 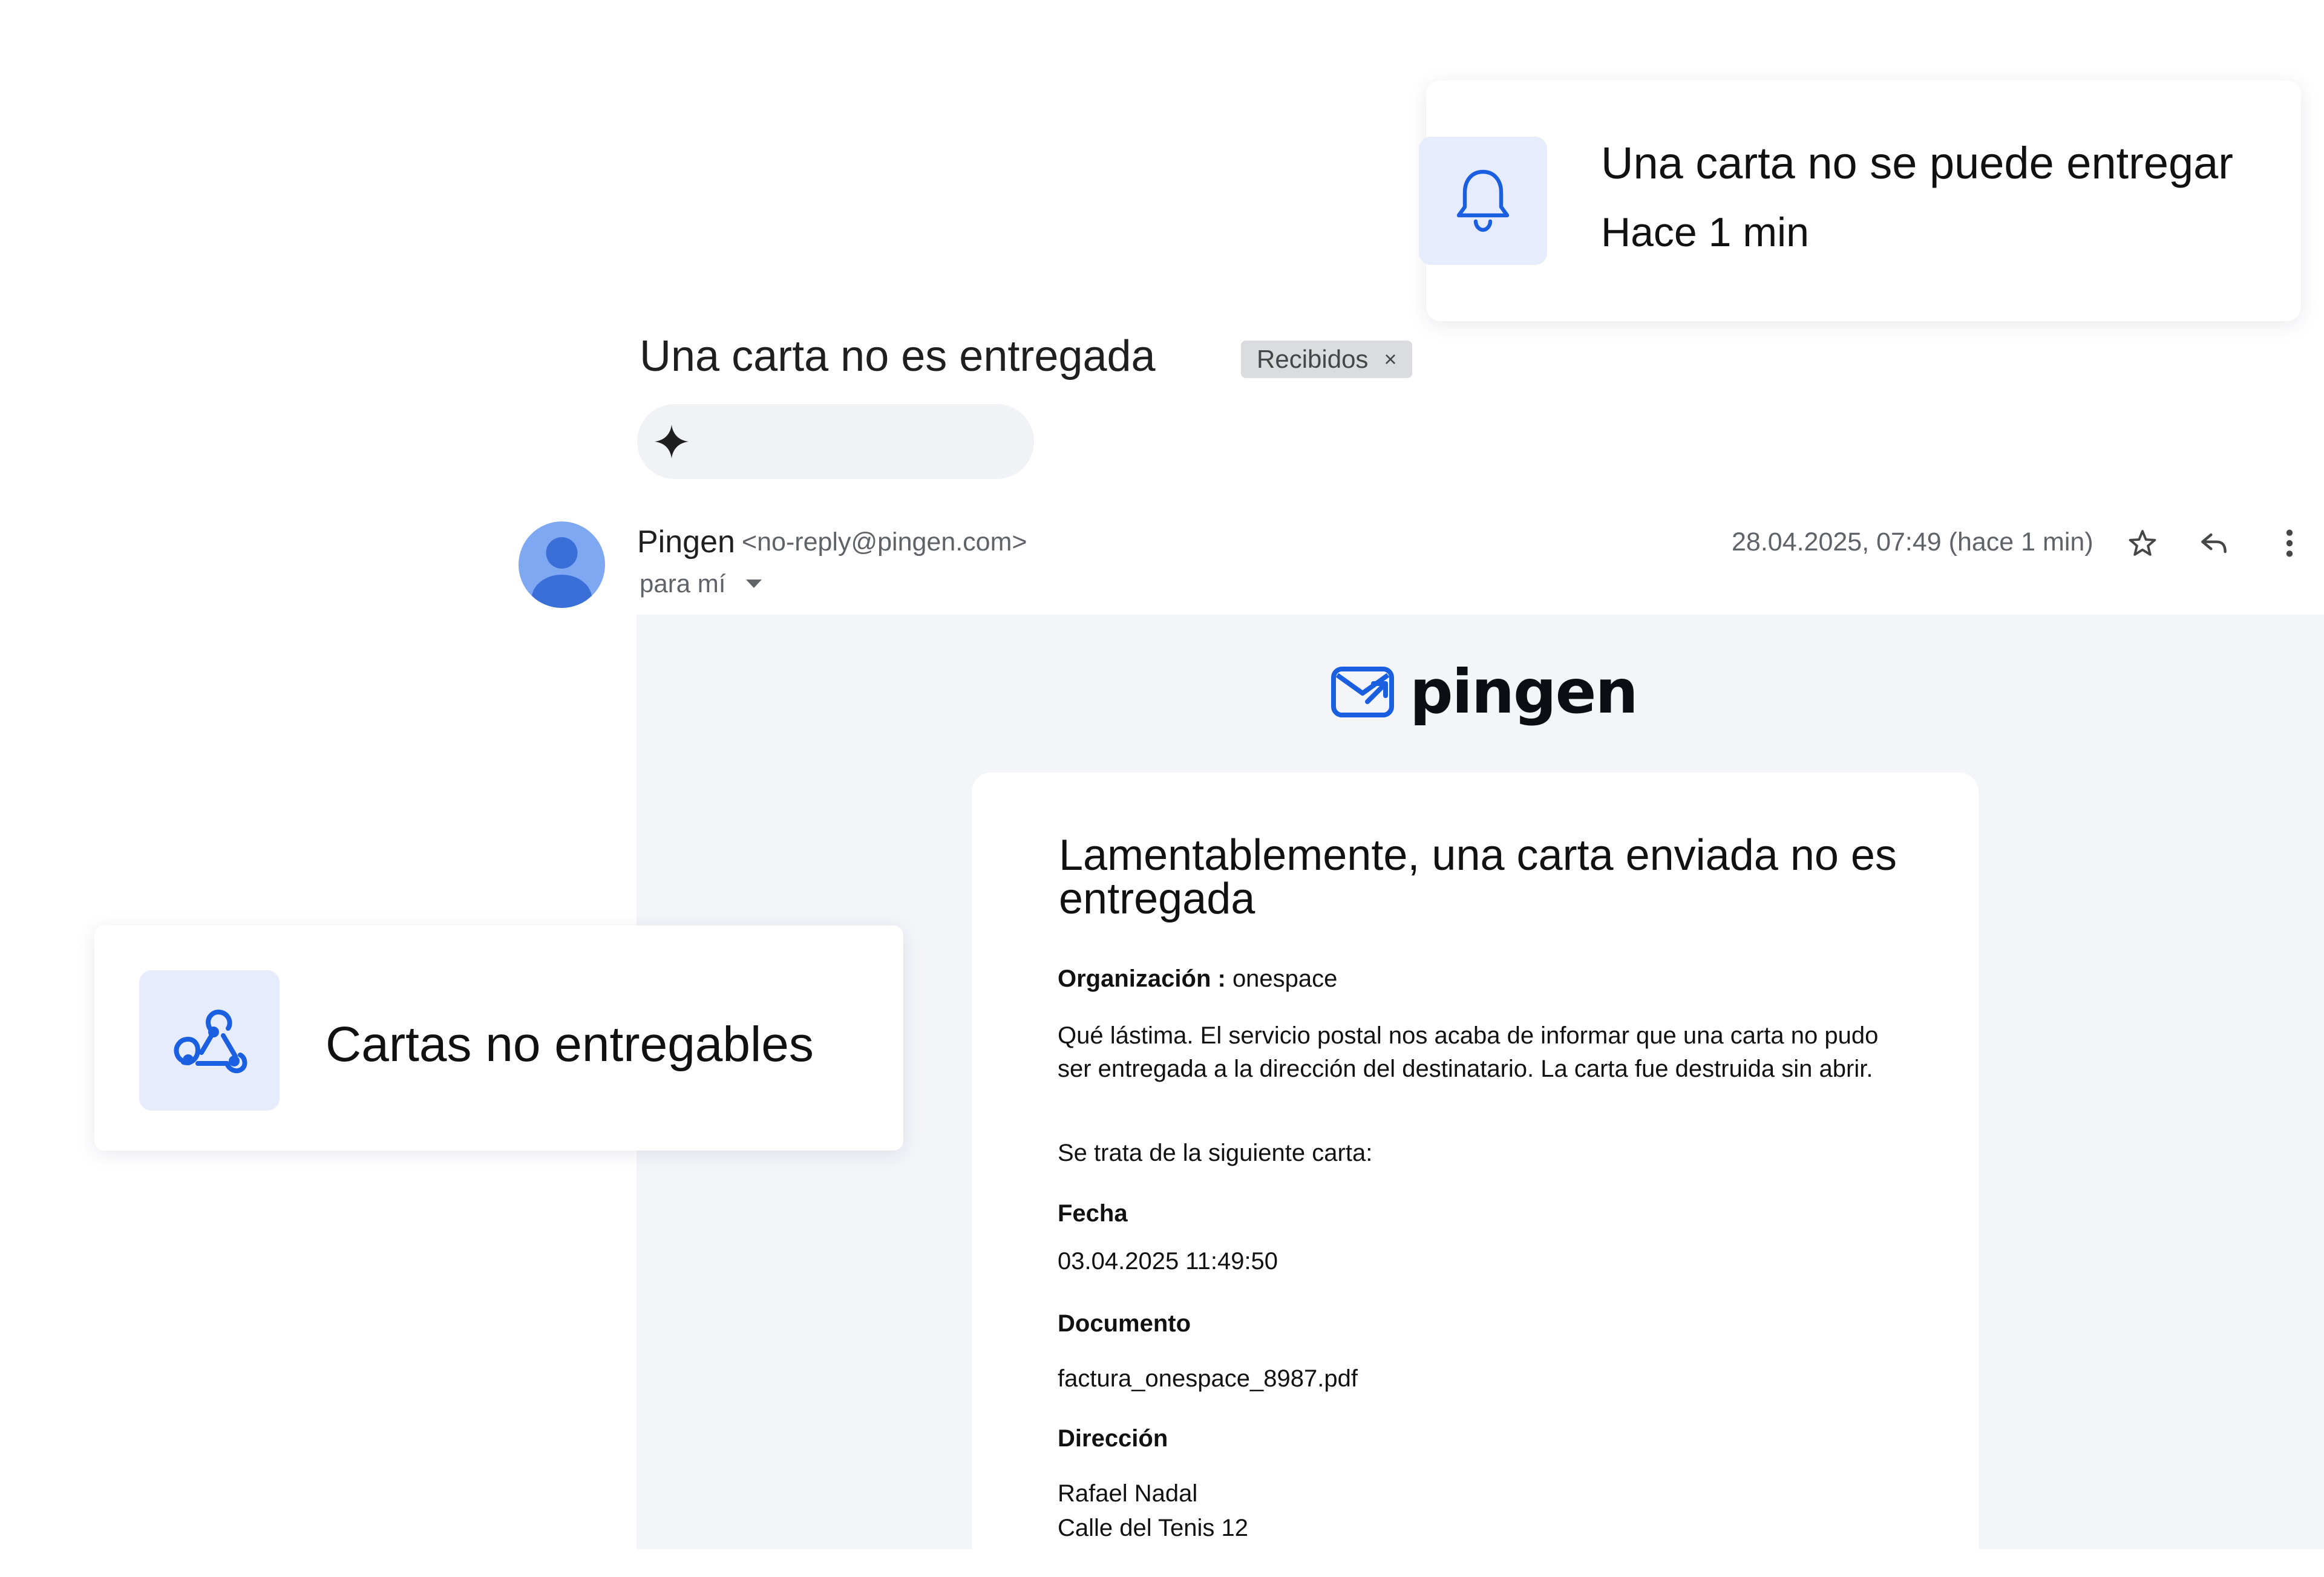 I want to click on reply-button, so click(x=2214, y=543).